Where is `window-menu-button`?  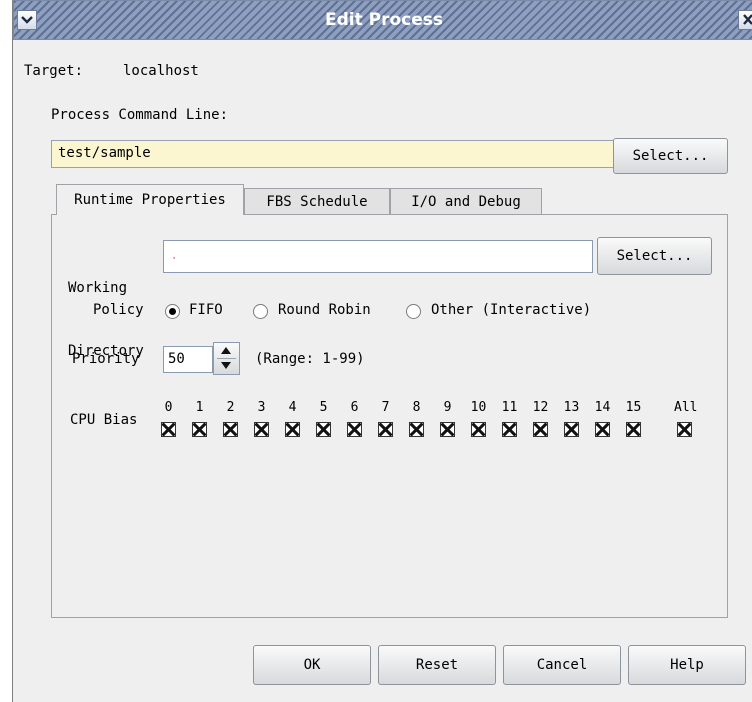
window-menu-button is located at coordinates (27, 20).